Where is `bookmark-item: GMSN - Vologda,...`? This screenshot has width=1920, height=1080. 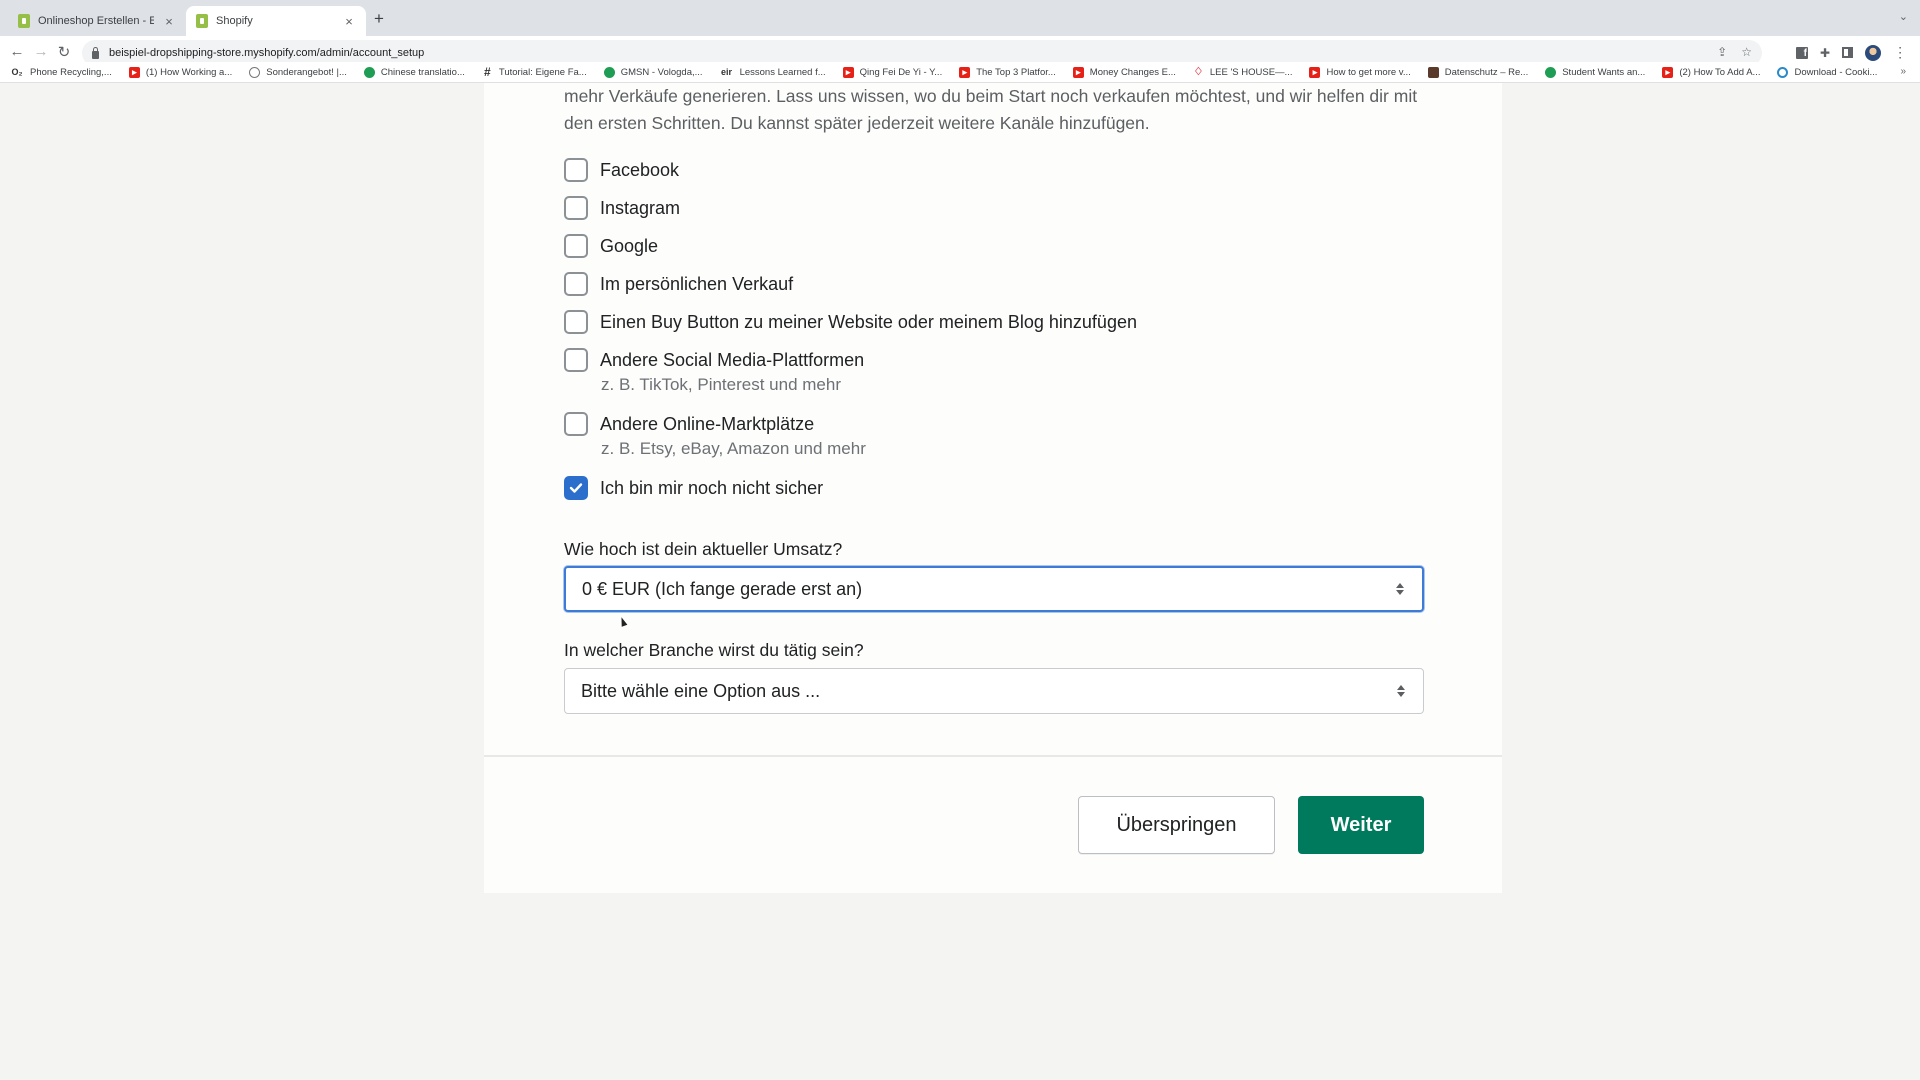 bookmark-item: GMSN - Vologda,... is located at coordinates (653, 72).